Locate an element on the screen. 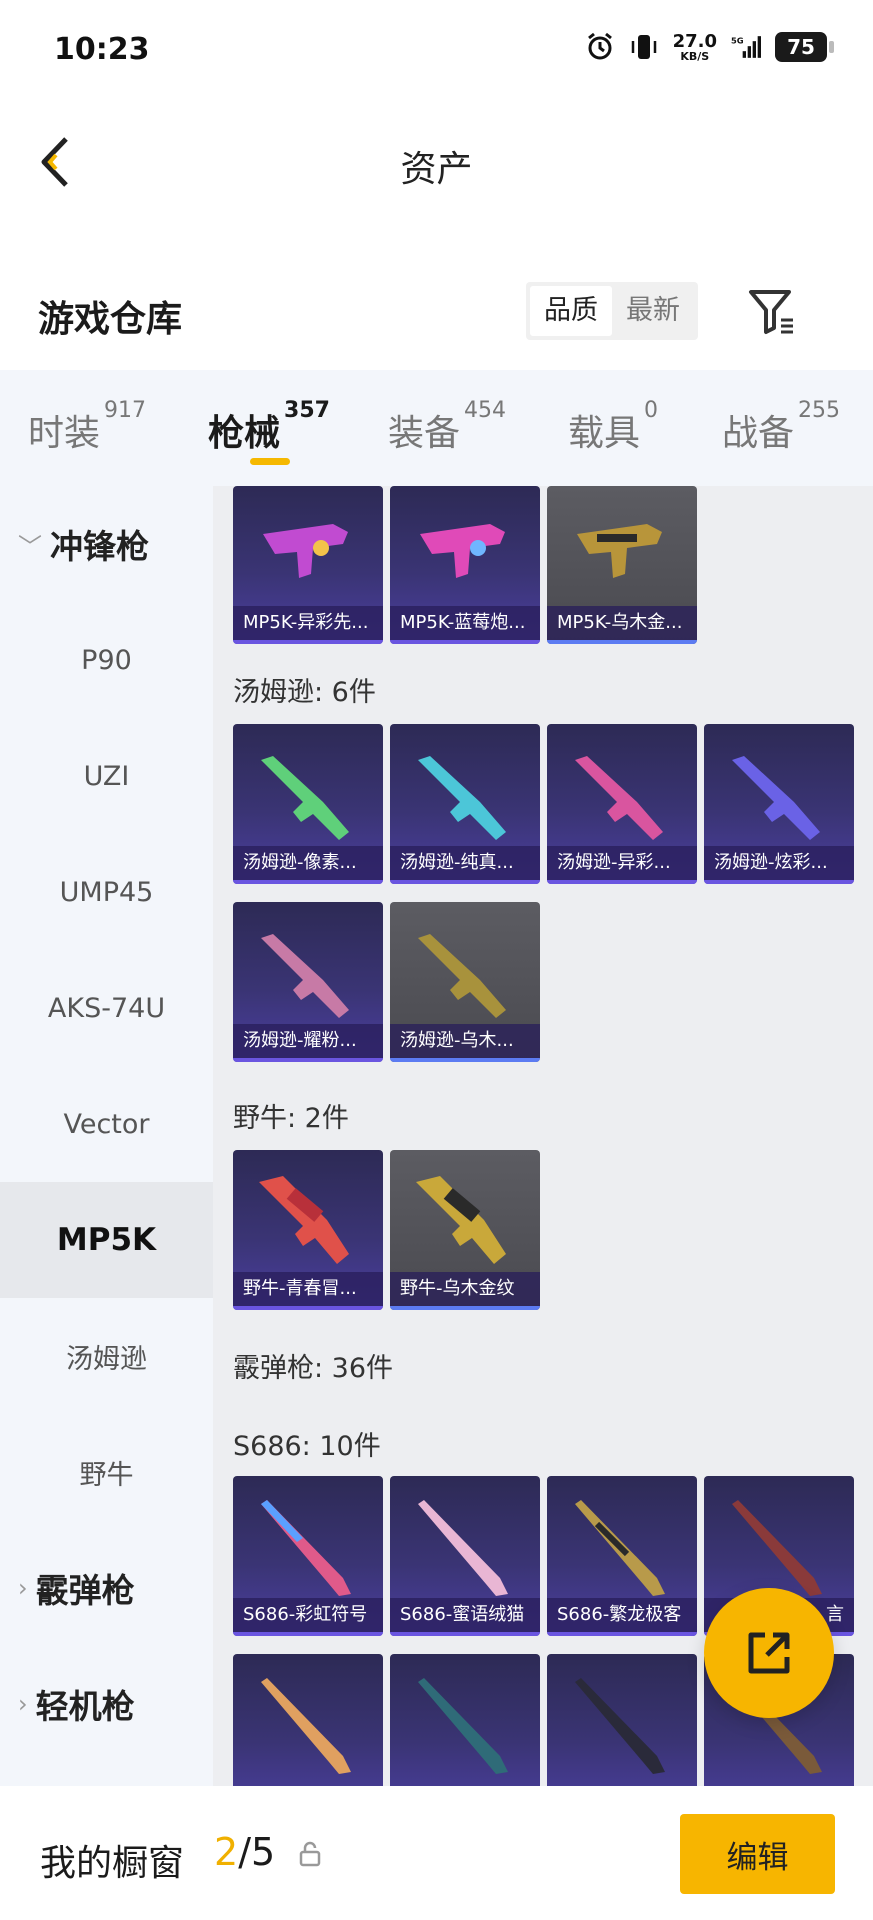  sidebar-item-vector: Vector is located at coordinates (106, 1124).